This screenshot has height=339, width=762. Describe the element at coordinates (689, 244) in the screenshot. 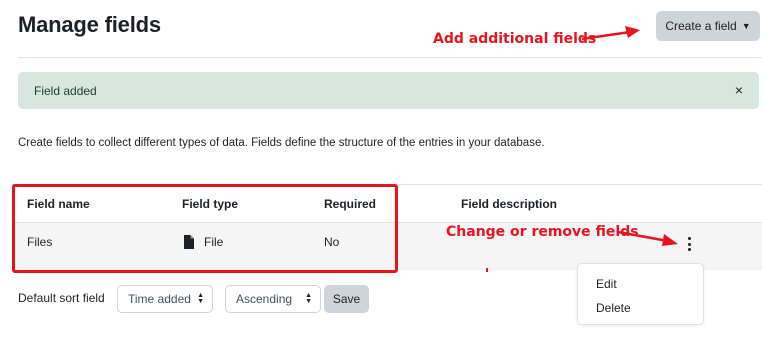

I see `kebab-menu-icon` at that location.